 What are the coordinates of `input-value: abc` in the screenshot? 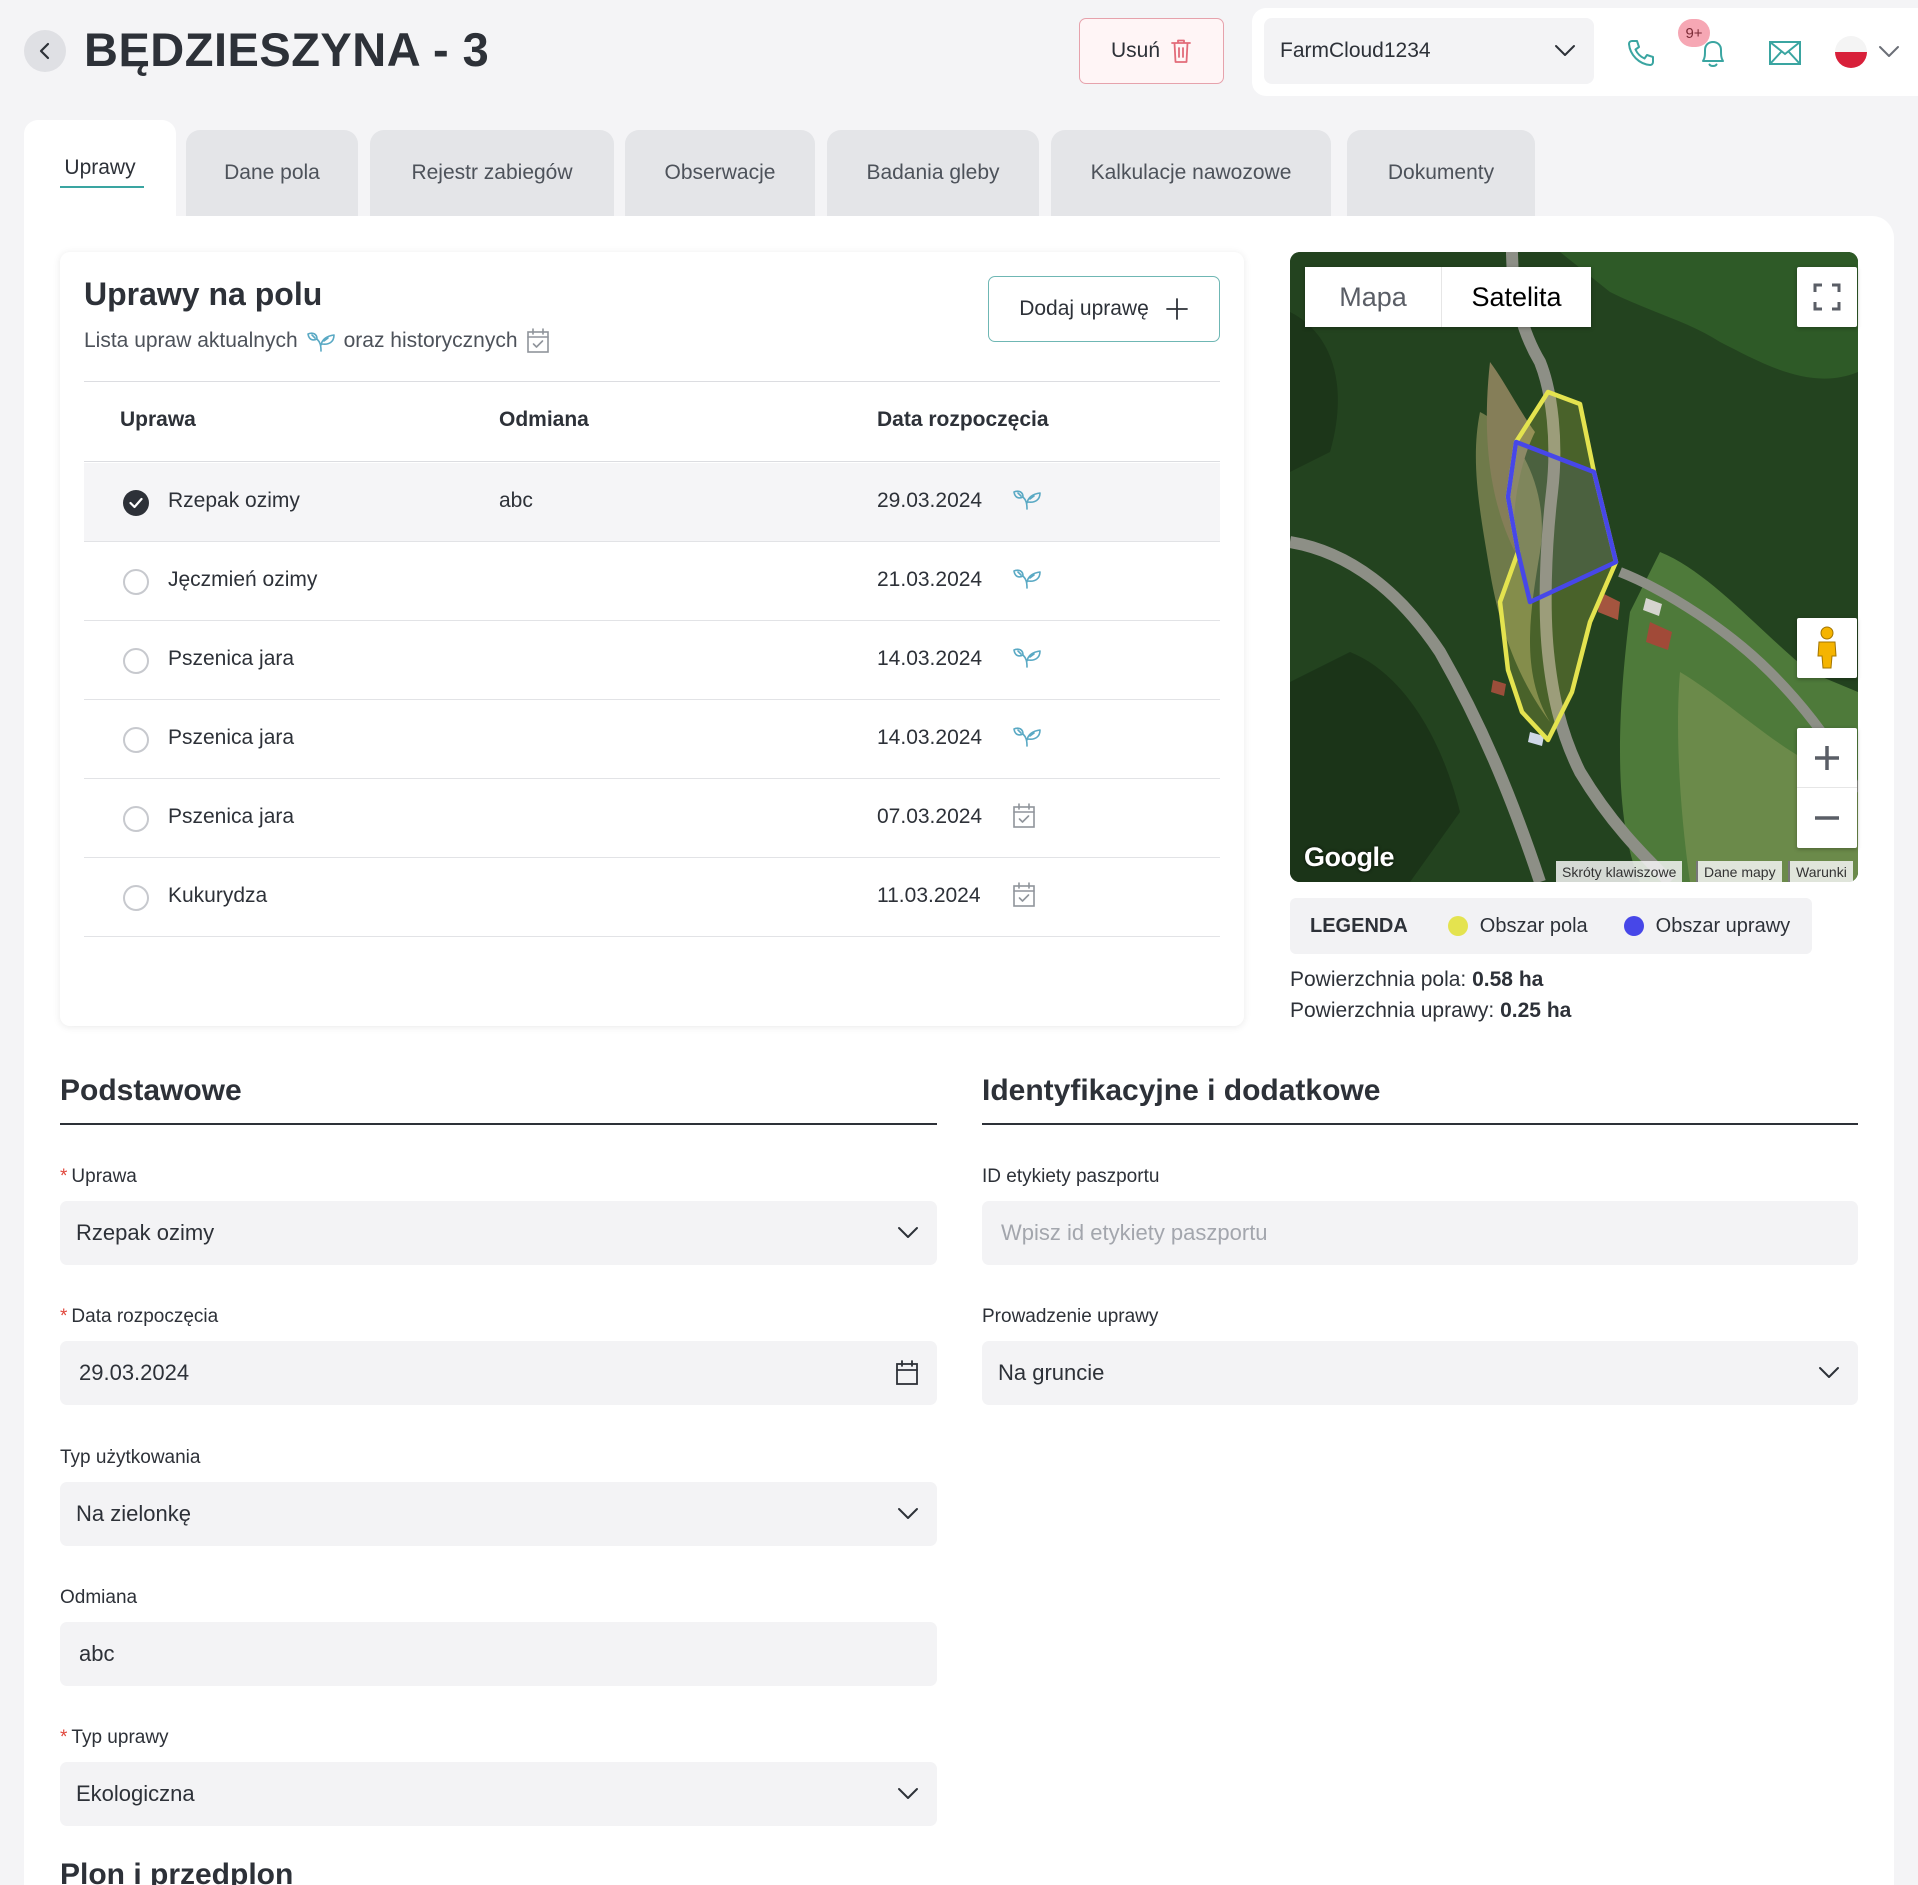 It's located at (97, 1653).